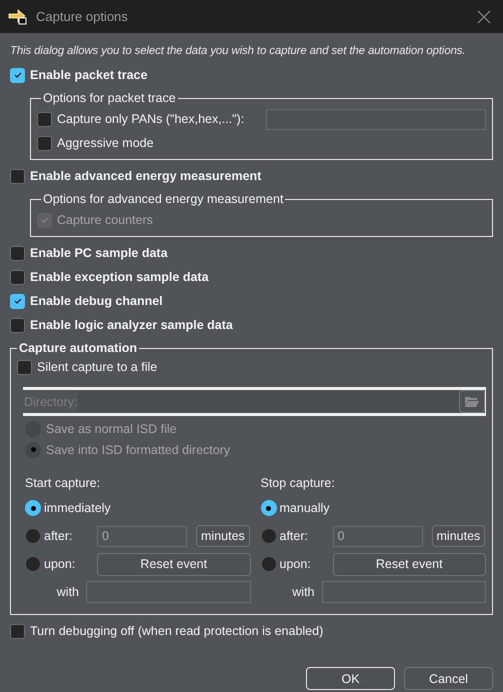 The width and height of the screenshot is (503, 692). Describe the element at coordinates (298, 484) in the screenshot. I see `section-label: Stop capture:` at that location.